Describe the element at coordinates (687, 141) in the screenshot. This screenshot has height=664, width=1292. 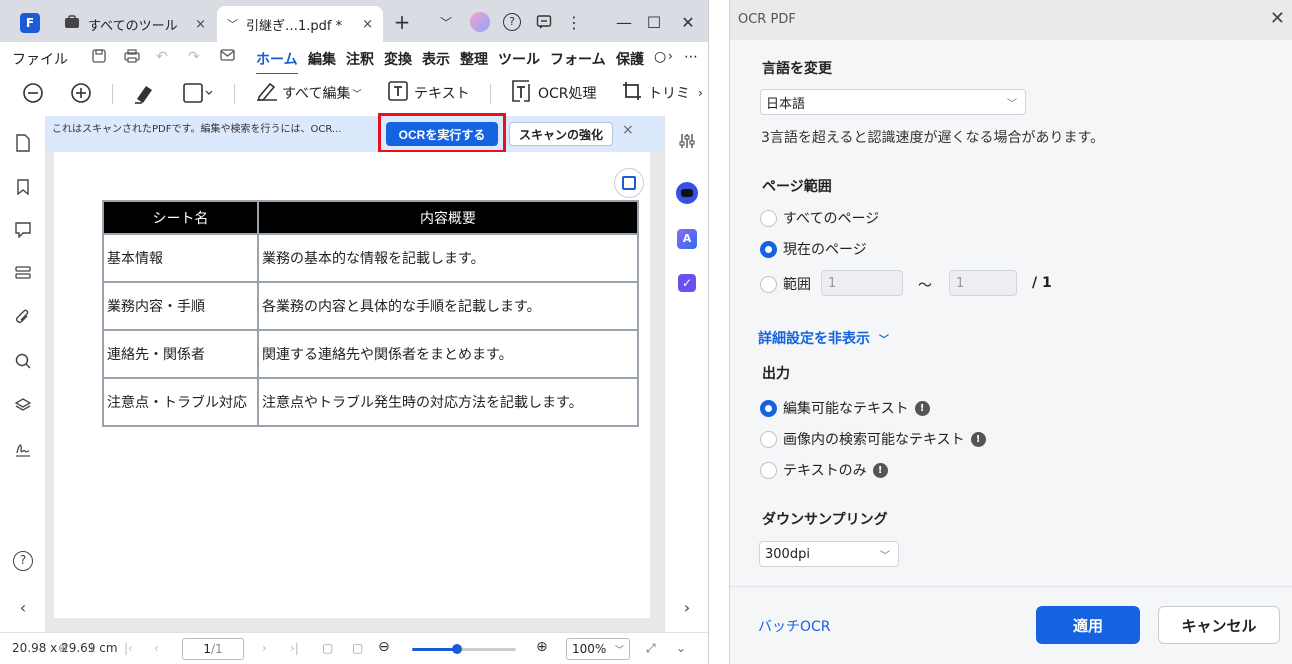
I see `properties-sliders-icon` at that location.